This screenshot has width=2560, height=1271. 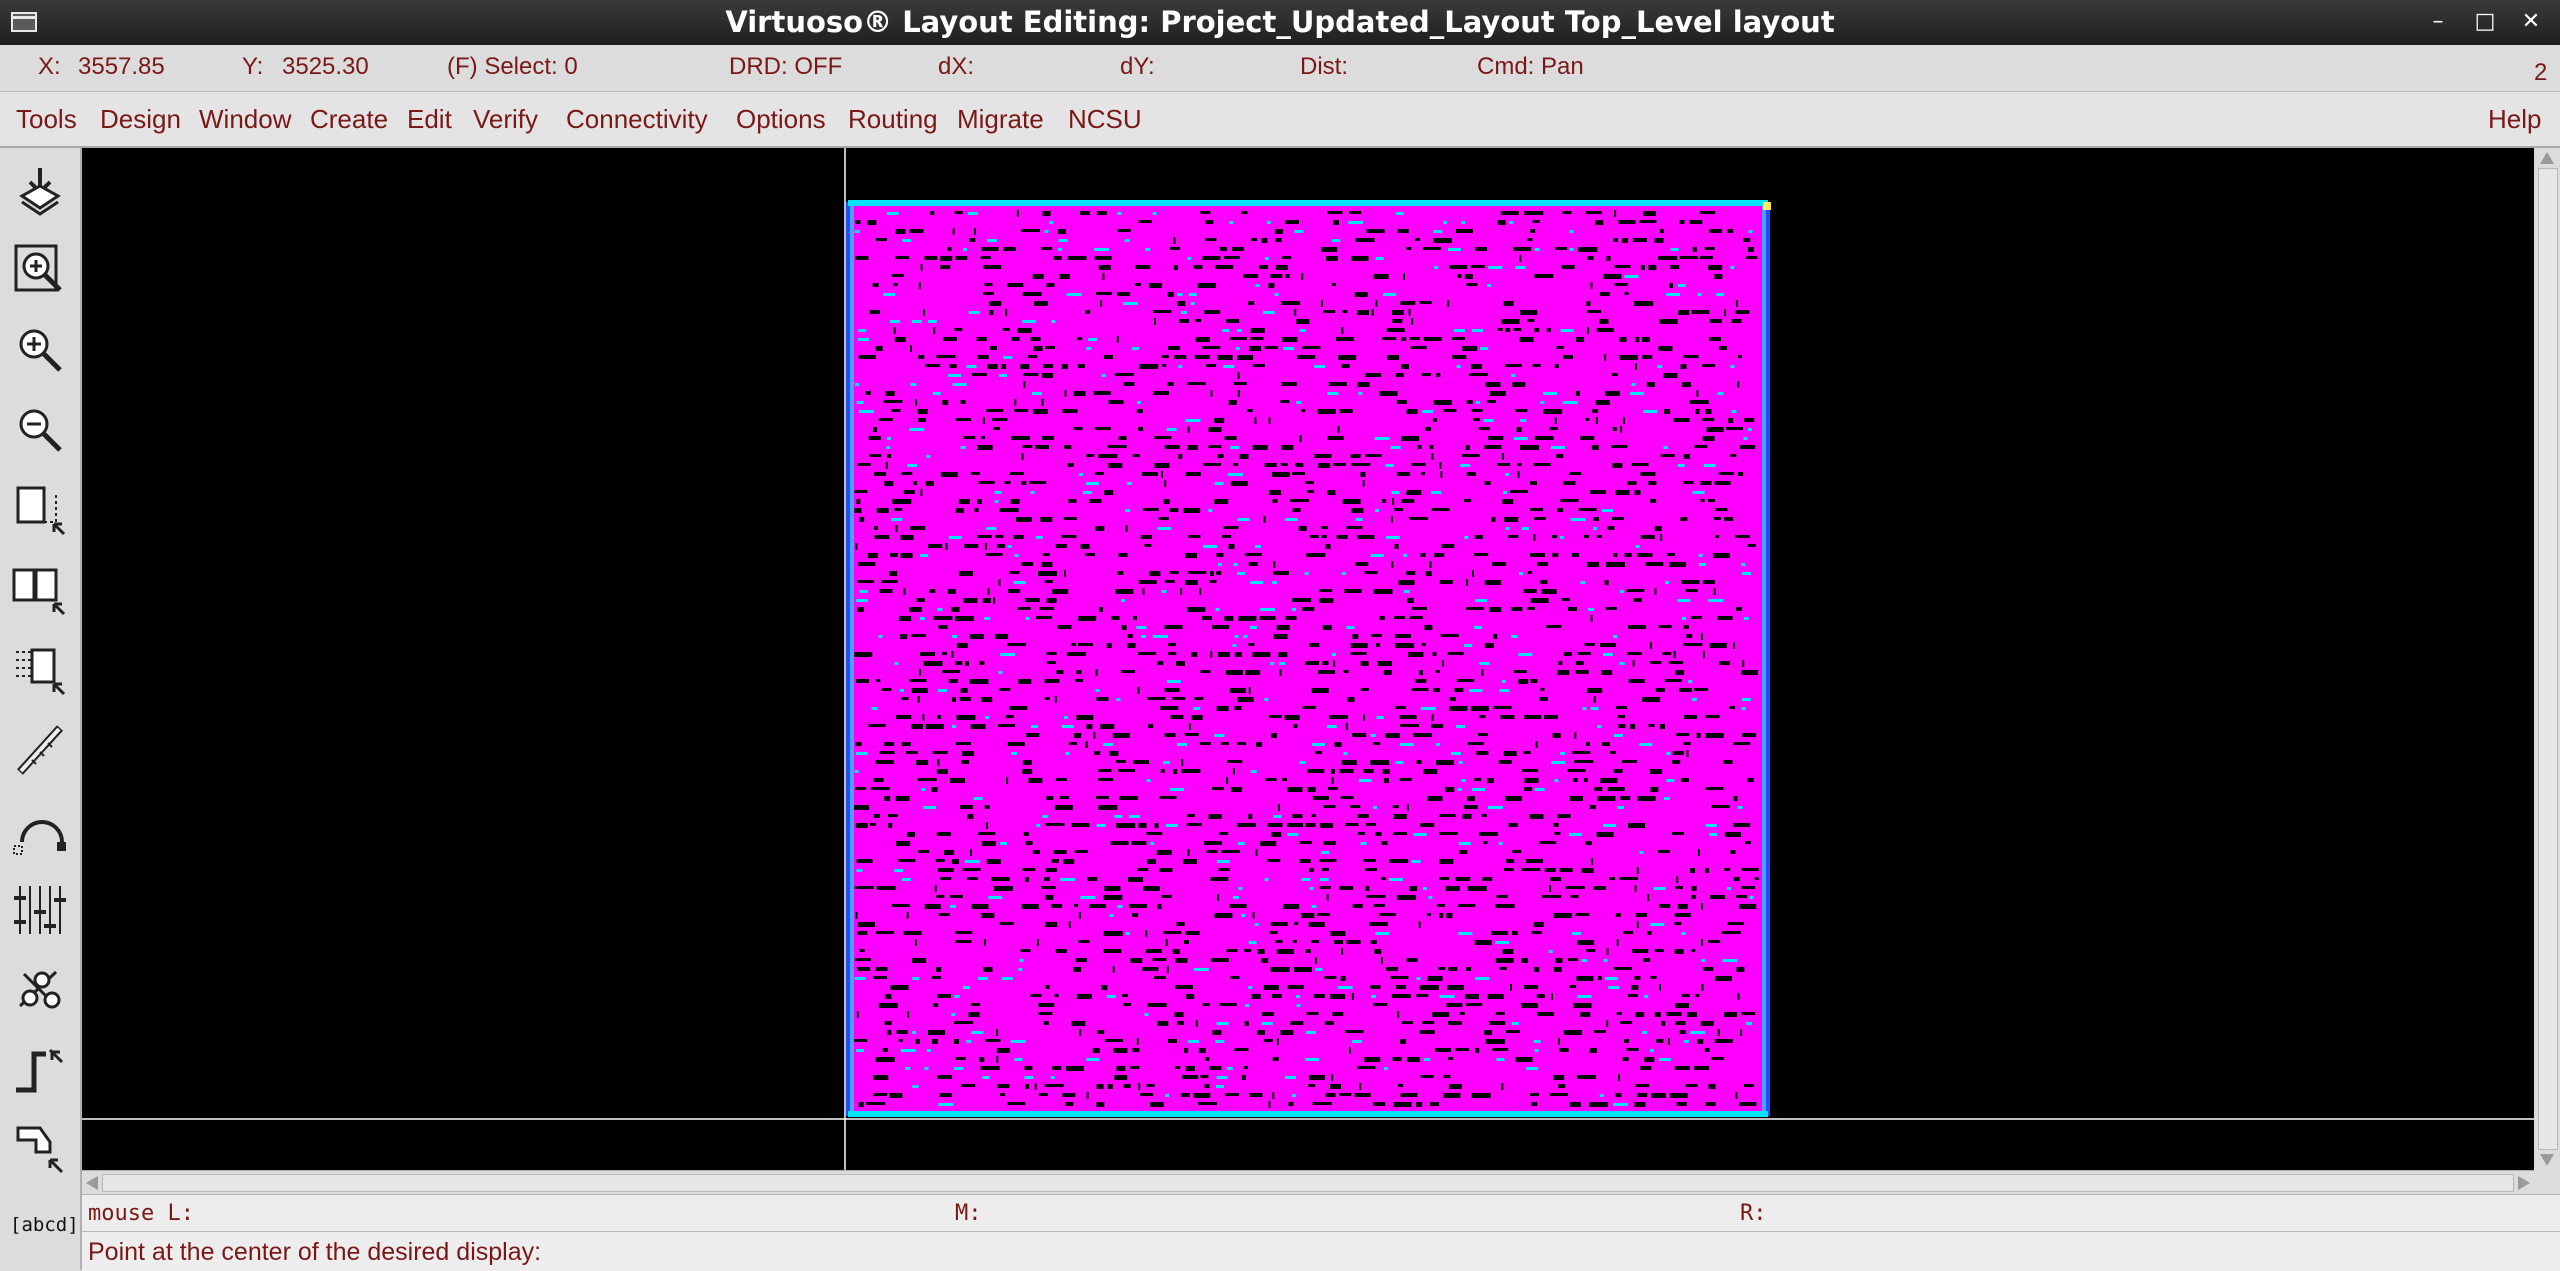 I want to click on menu-connectivity: Connectivity, so click(x=637, y=119).